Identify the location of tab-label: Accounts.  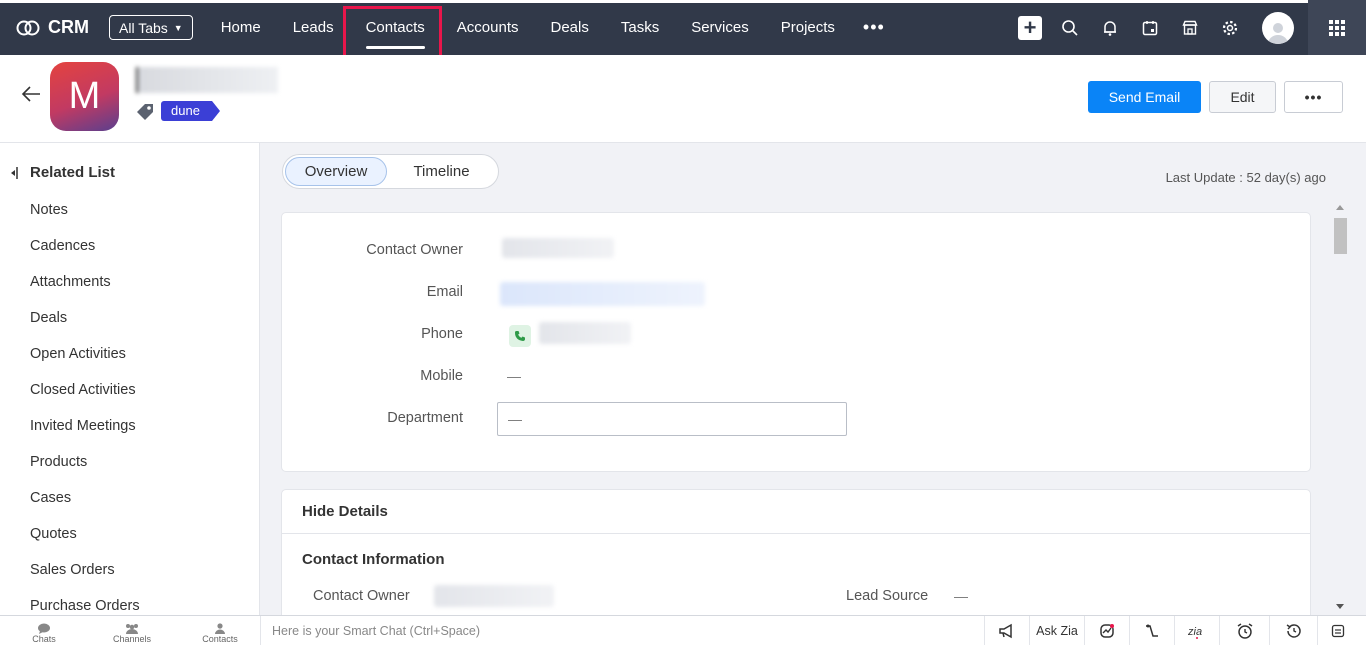
(487, 27).